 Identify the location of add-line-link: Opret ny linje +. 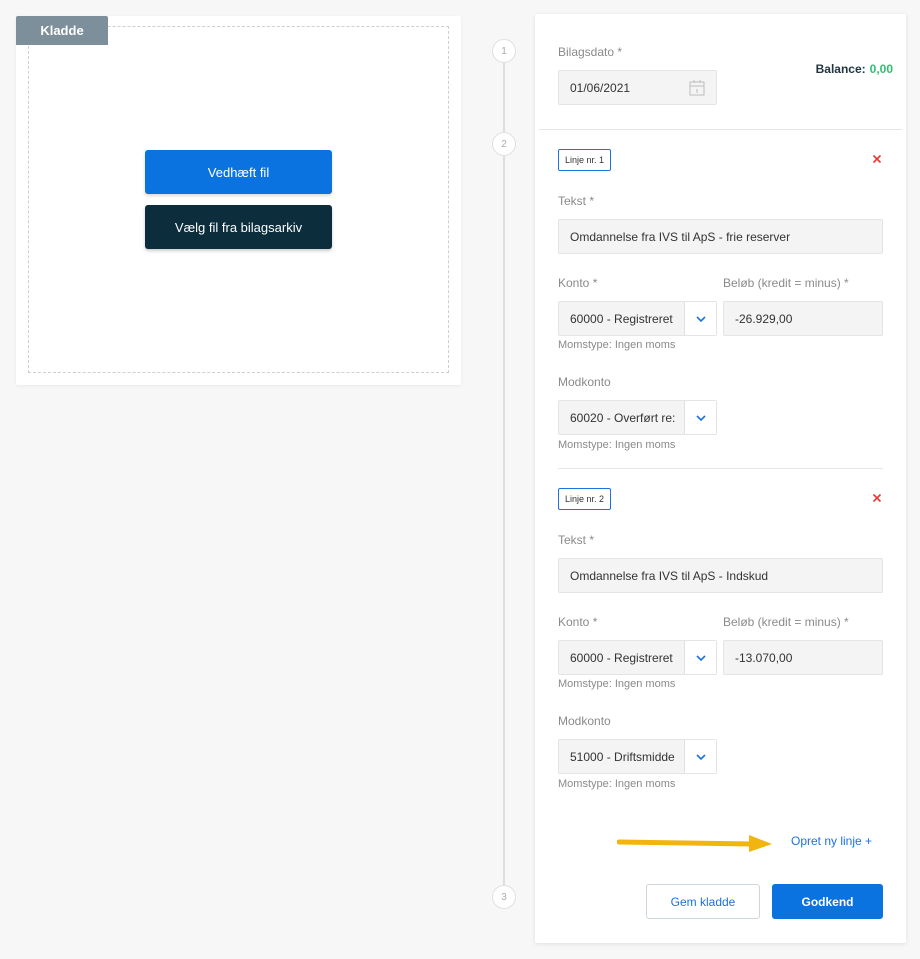
(831, 841).